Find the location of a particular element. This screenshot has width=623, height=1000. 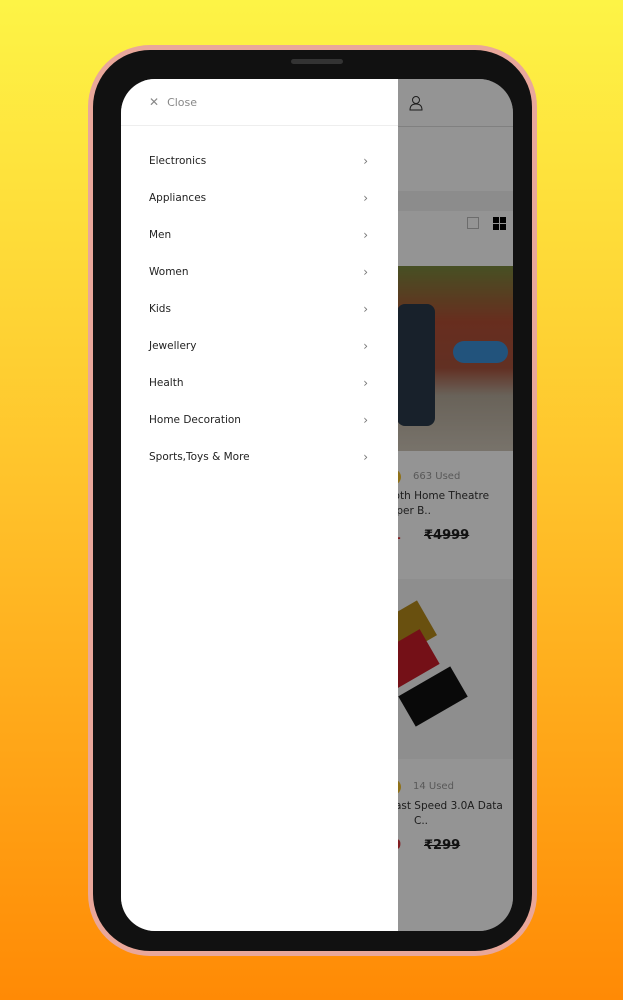

menu-item-label: Appliances is located at coordinates (178, 197).